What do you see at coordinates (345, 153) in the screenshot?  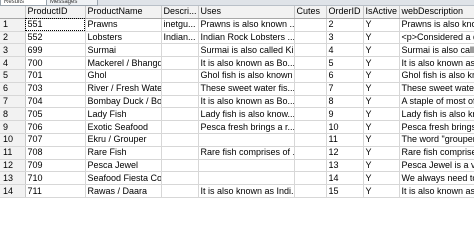 I see `table-cell: 12` at bounding box center [345, 153].